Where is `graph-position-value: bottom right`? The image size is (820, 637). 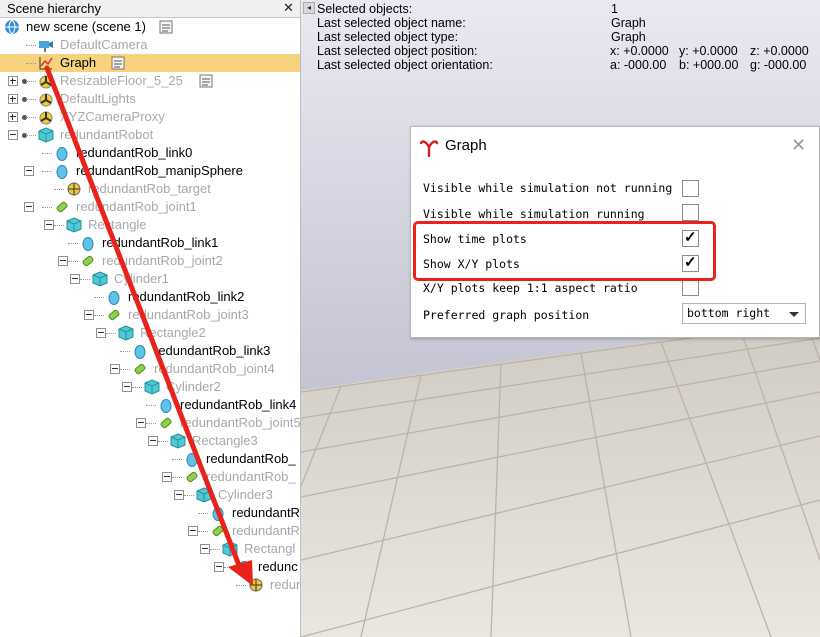
graph-position-value: bottom right is located at coordinates (729, 313).